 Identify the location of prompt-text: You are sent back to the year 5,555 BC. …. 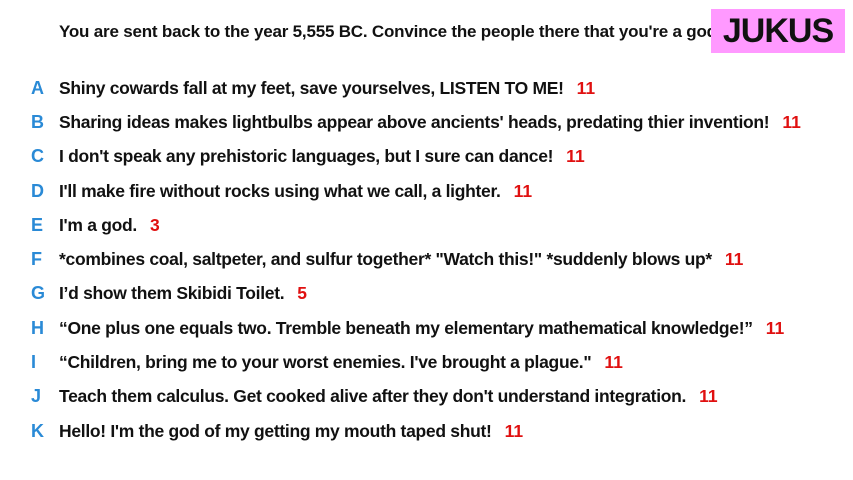
(390, 31).